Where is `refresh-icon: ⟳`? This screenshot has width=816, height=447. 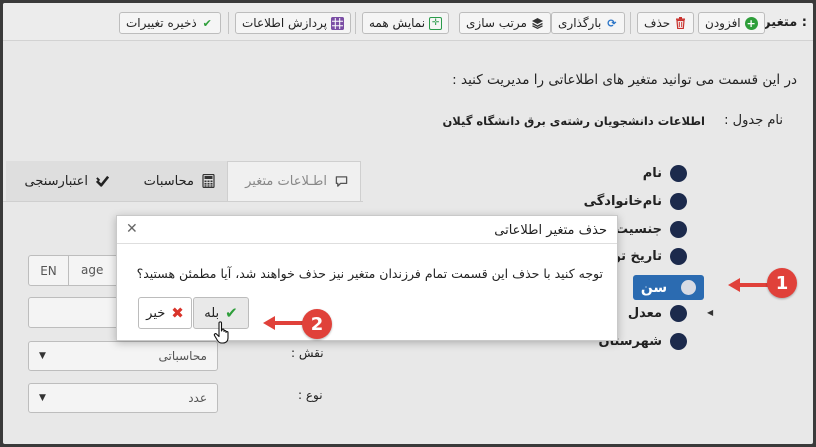 refresh-icon: ⟳ is located at coordinates (612, 23).